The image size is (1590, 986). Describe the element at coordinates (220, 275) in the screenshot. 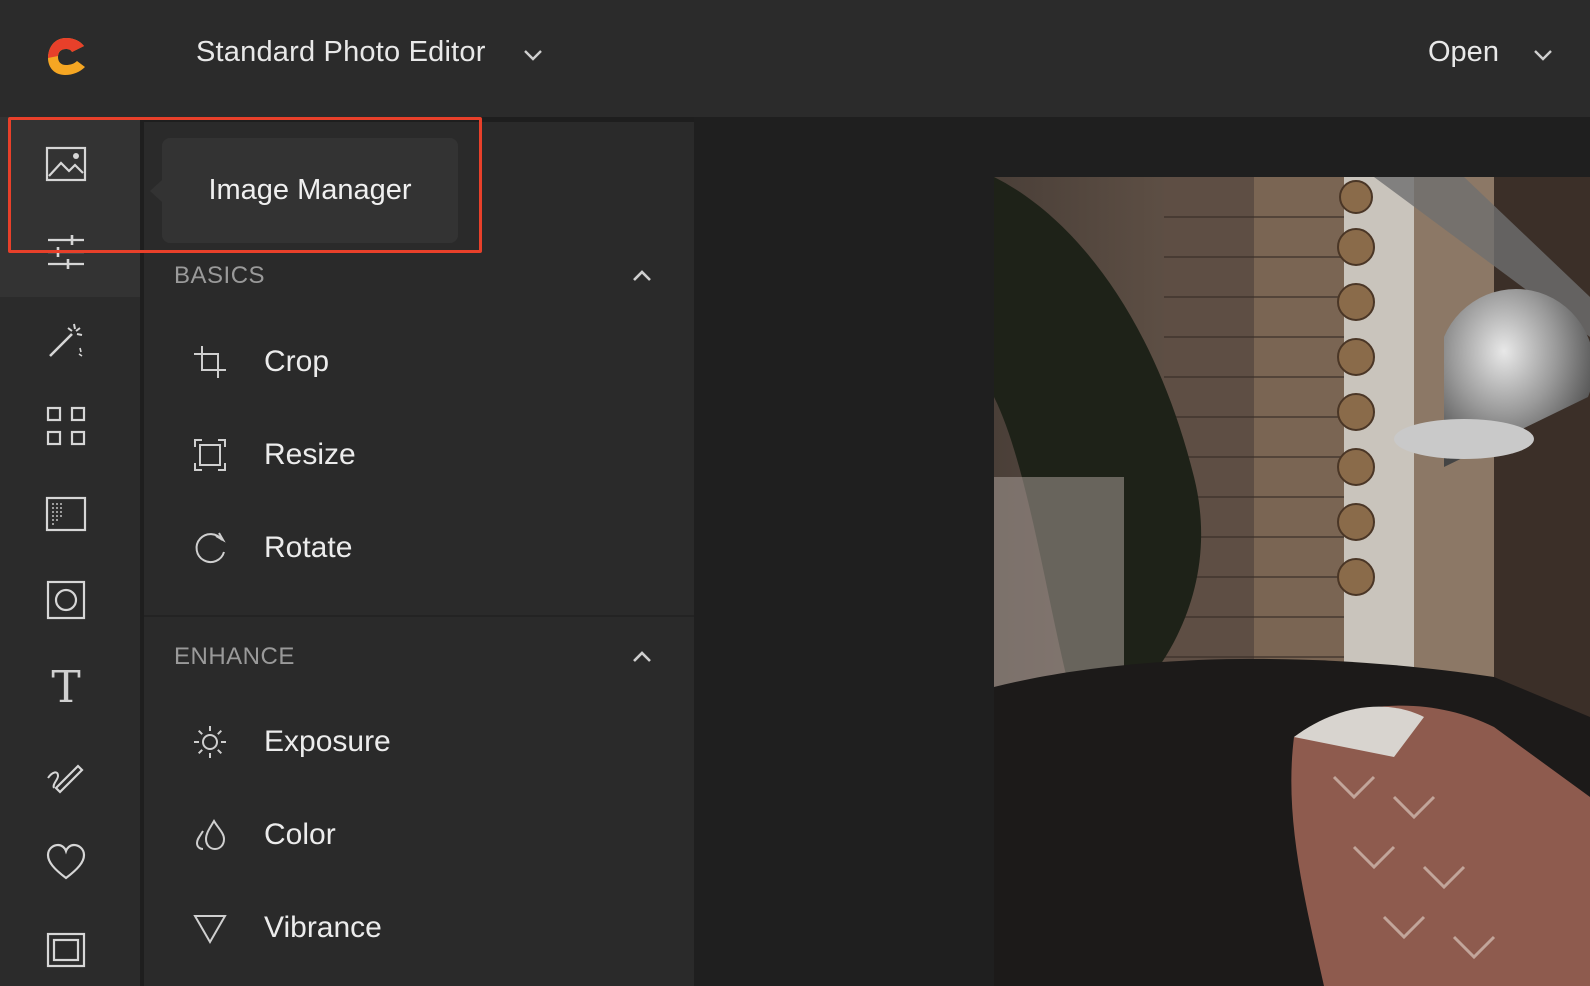

I see `section-title-basics: BASICS` at that location.